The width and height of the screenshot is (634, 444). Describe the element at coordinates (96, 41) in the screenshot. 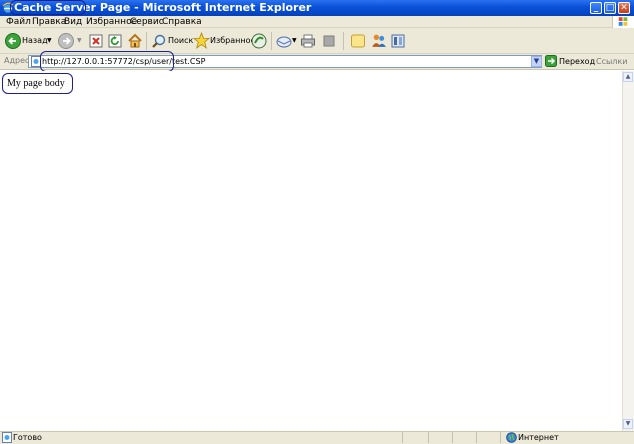

I see `stop-icon` at that location.